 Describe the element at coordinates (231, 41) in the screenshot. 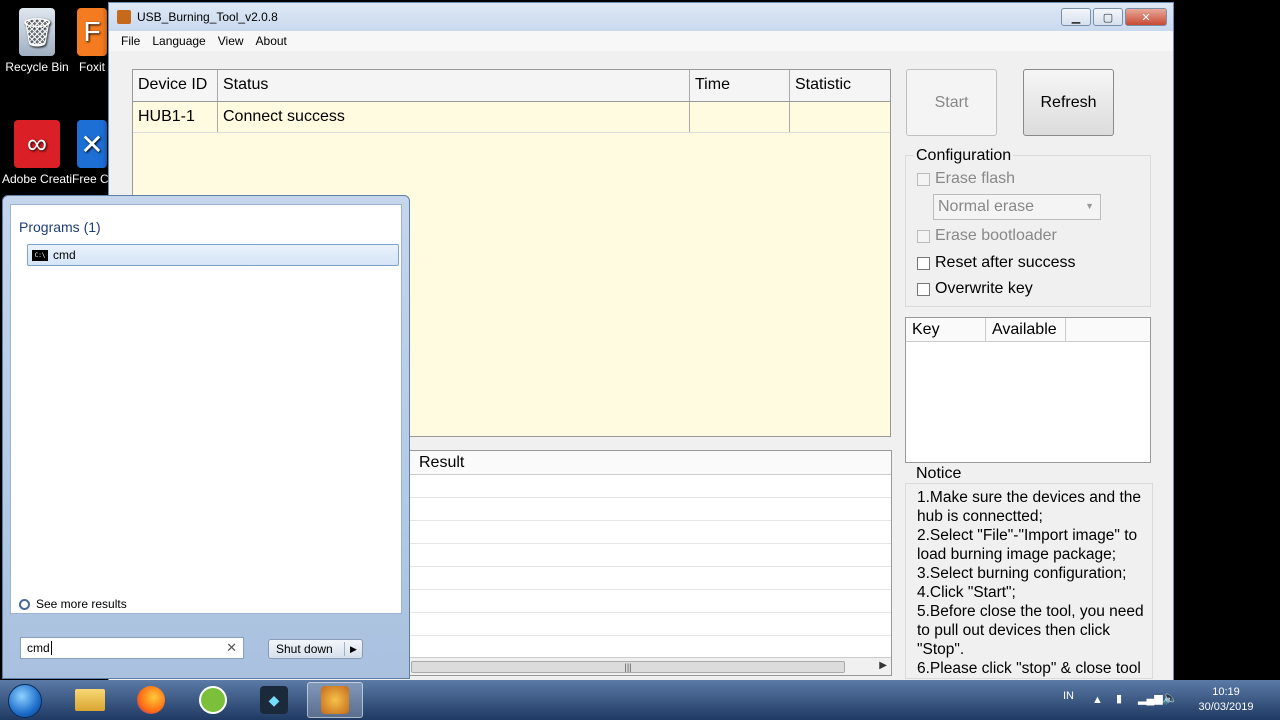

I see `menu-view: View` at that location.